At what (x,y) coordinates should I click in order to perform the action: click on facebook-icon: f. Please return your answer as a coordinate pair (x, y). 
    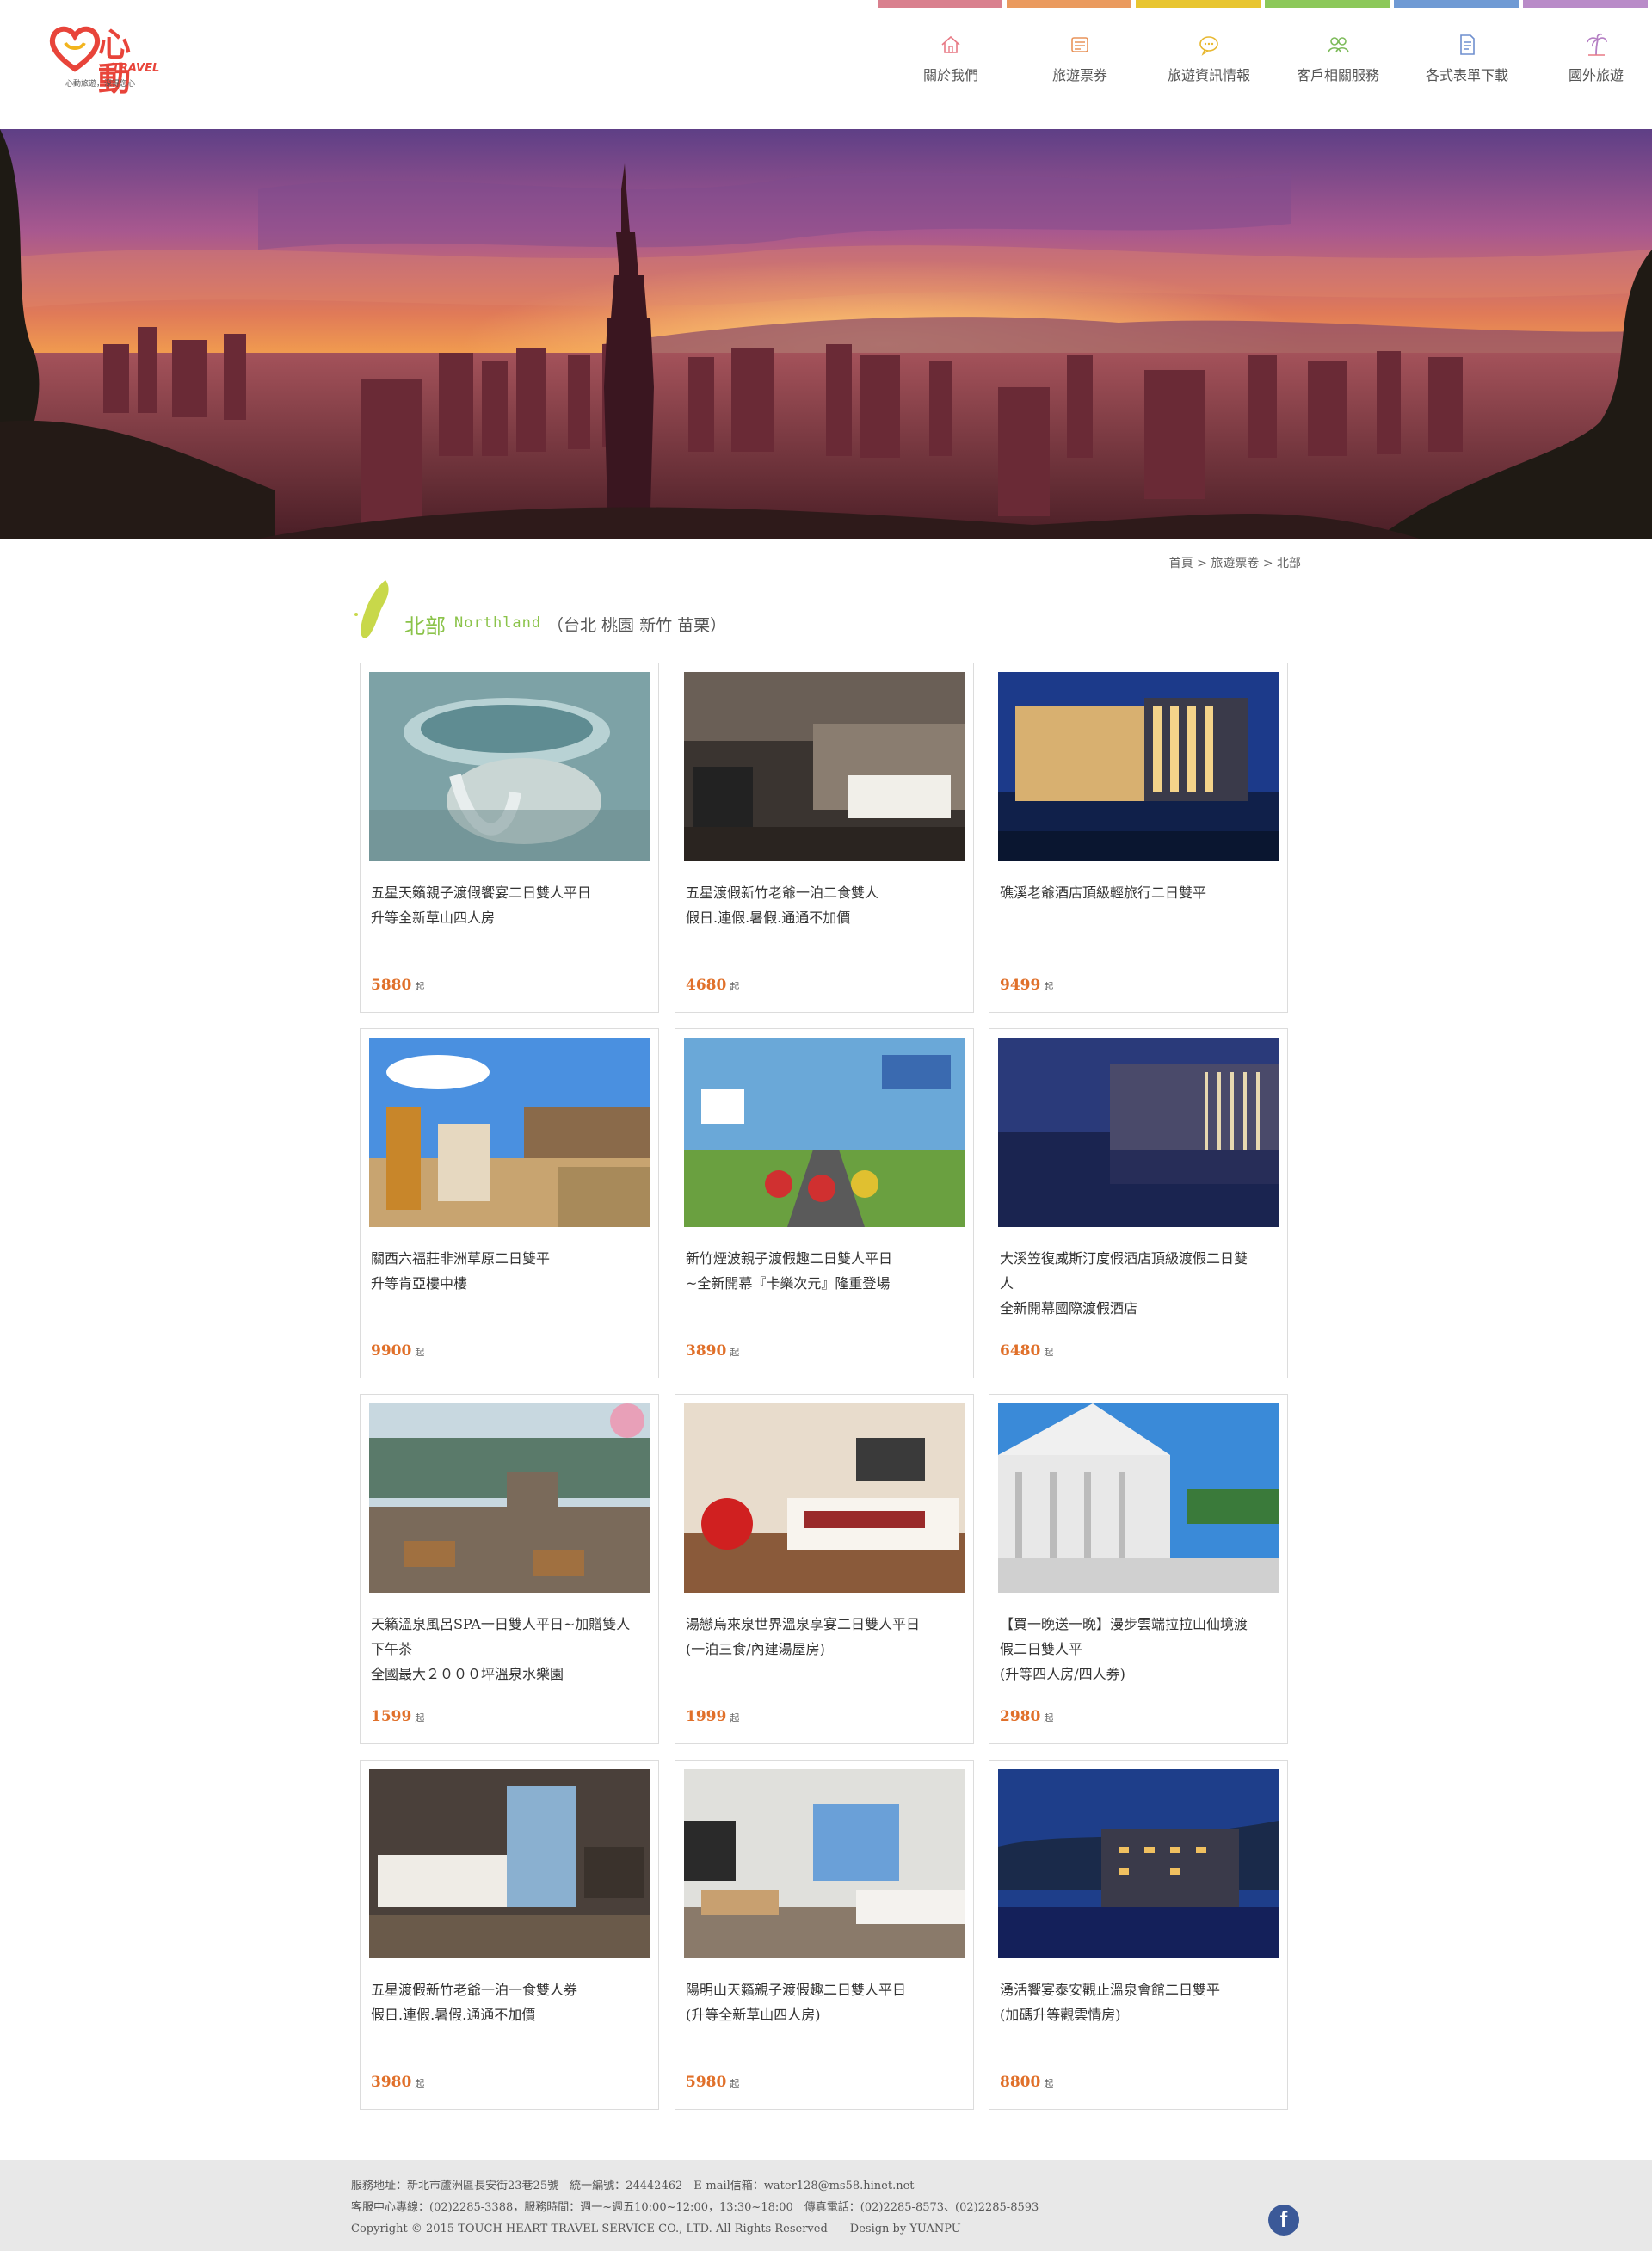
    Looking at the image, I should click on (1283, 2220).